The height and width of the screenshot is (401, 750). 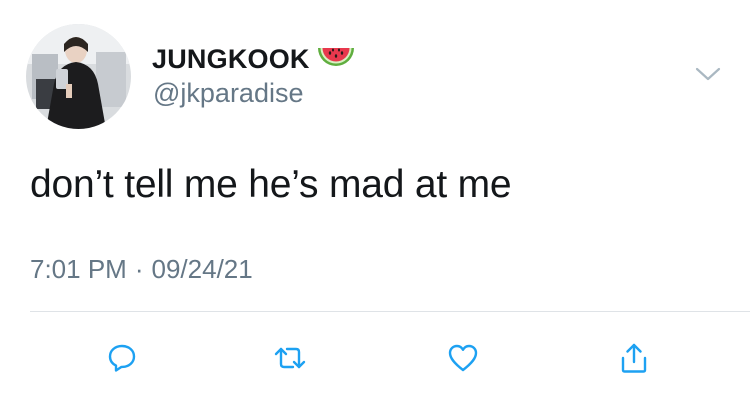 I want to click on avatar-photo, so click(x=78, y=76).